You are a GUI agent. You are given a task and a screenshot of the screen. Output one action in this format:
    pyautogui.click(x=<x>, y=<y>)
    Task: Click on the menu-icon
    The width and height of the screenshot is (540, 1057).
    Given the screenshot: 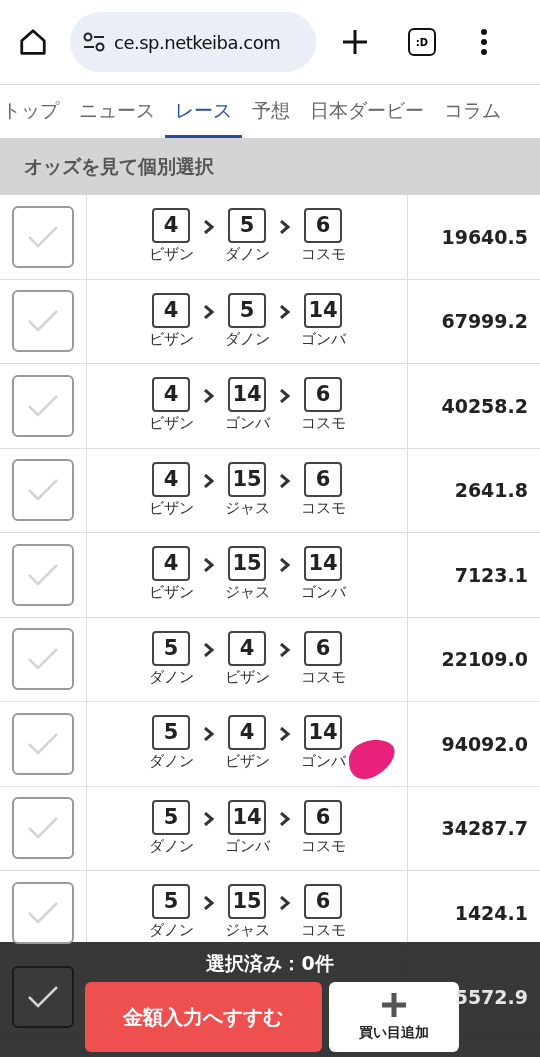 What is the action you would take?
    pyautogui.click(x=484, y=42)
    